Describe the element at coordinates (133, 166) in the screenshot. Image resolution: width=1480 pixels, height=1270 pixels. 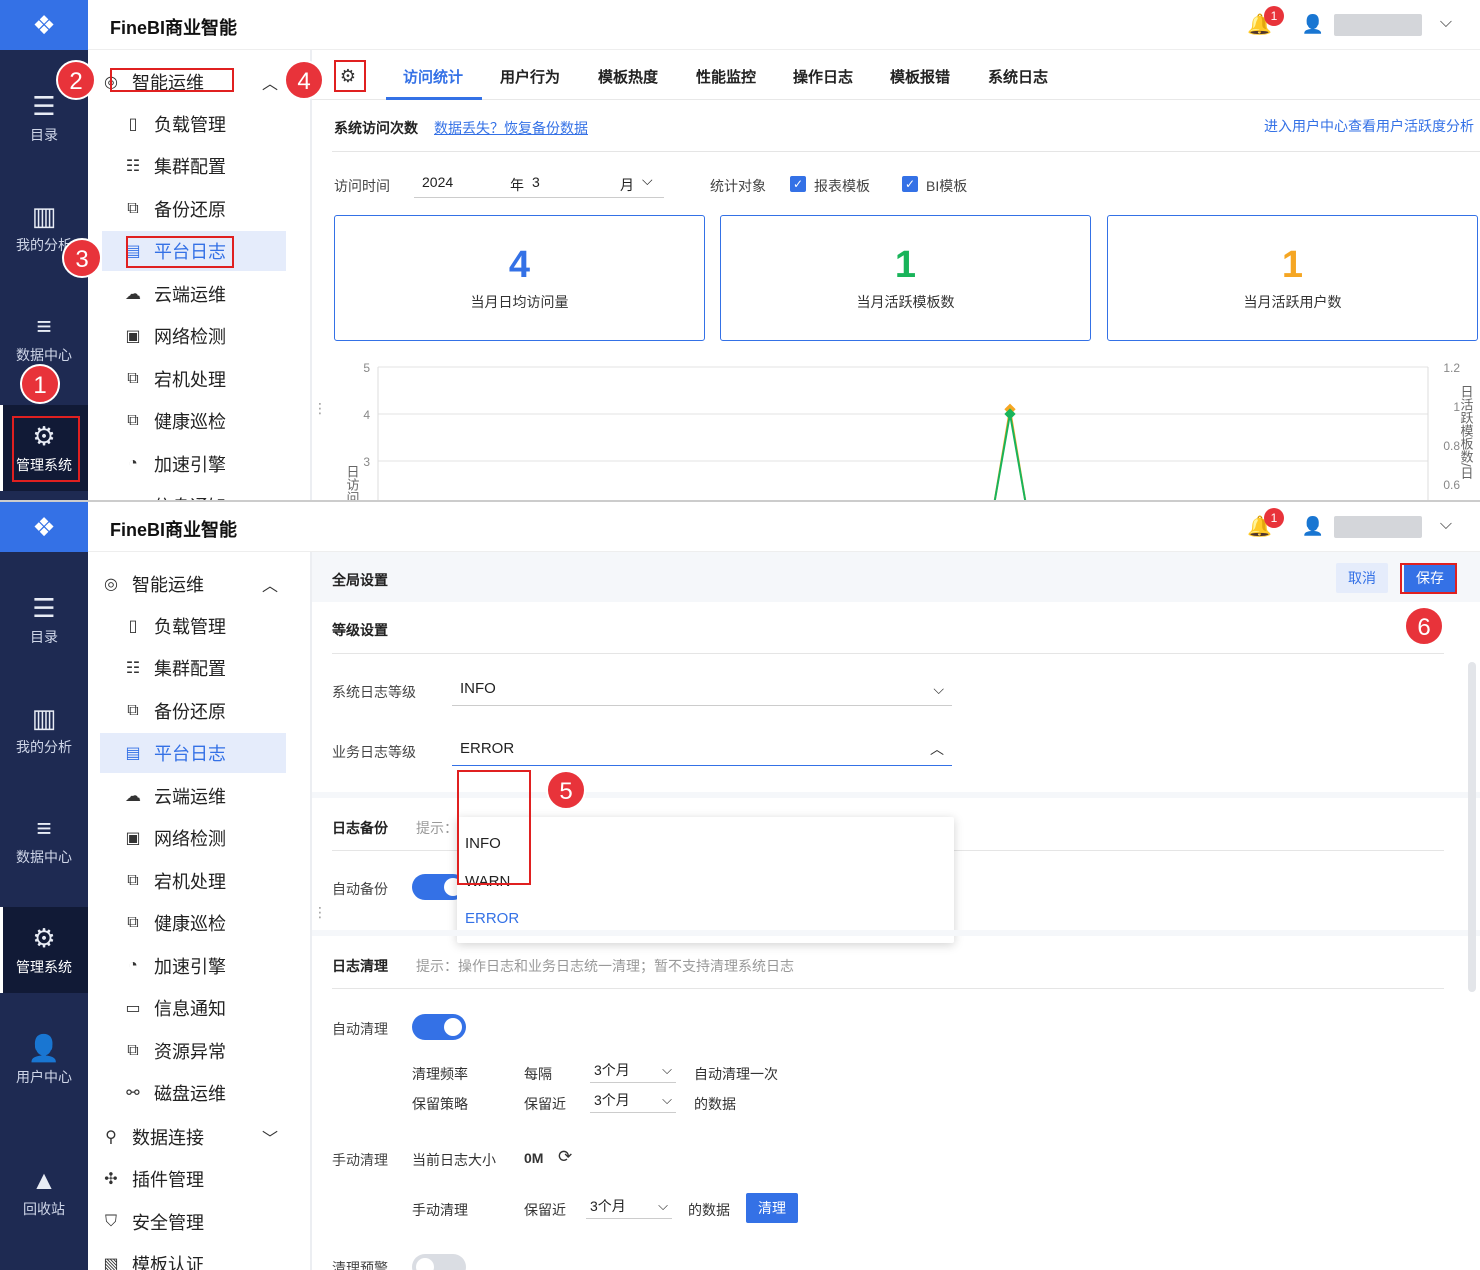
I see `cluster-icon: ☷` at that location.